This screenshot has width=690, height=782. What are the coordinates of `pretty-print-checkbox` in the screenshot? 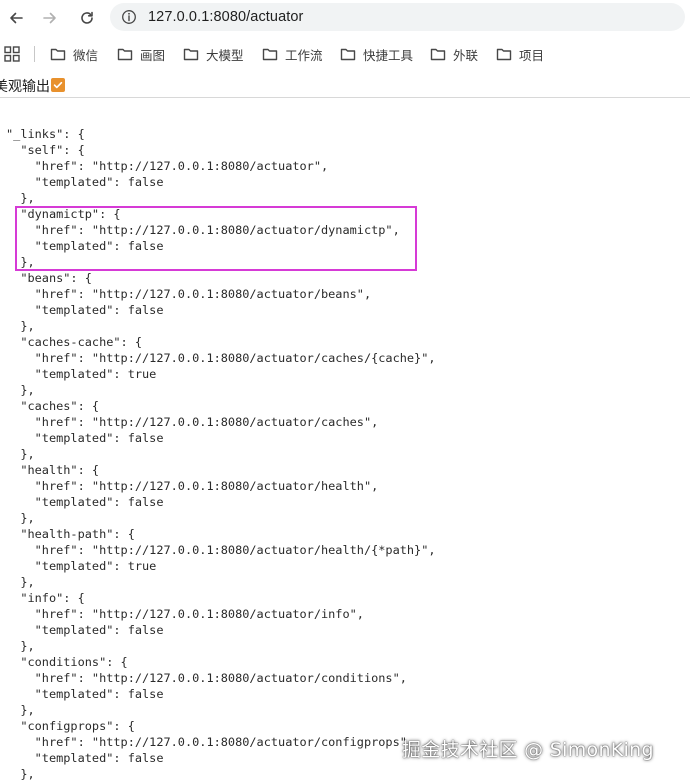 It's located at (58, 85).